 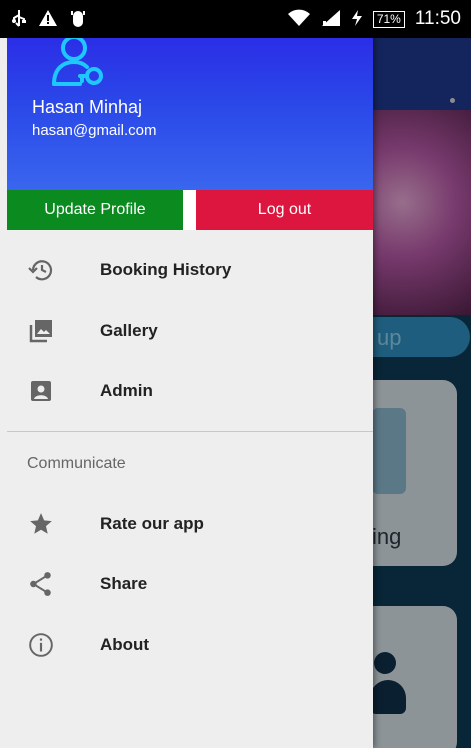 I want to click on section-title-communicate: Communicate, so click(x=76, y=463).